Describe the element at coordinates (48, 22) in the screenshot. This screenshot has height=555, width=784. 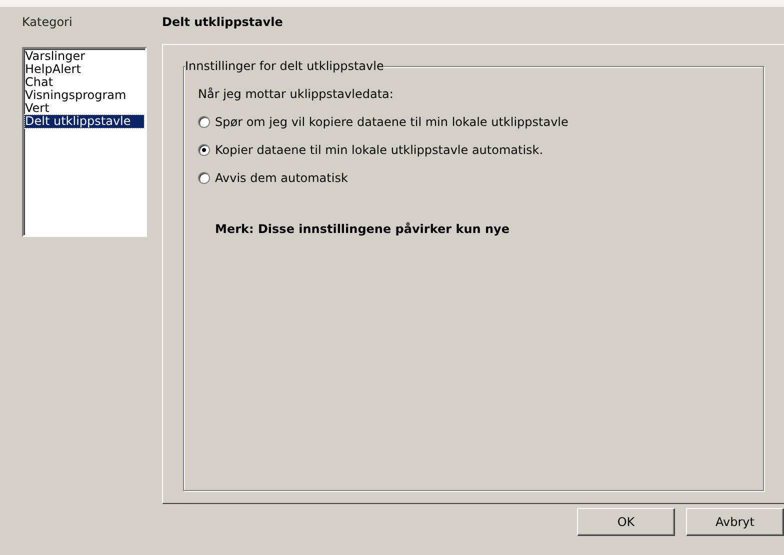
I see `category-label: Kategori` at that location.